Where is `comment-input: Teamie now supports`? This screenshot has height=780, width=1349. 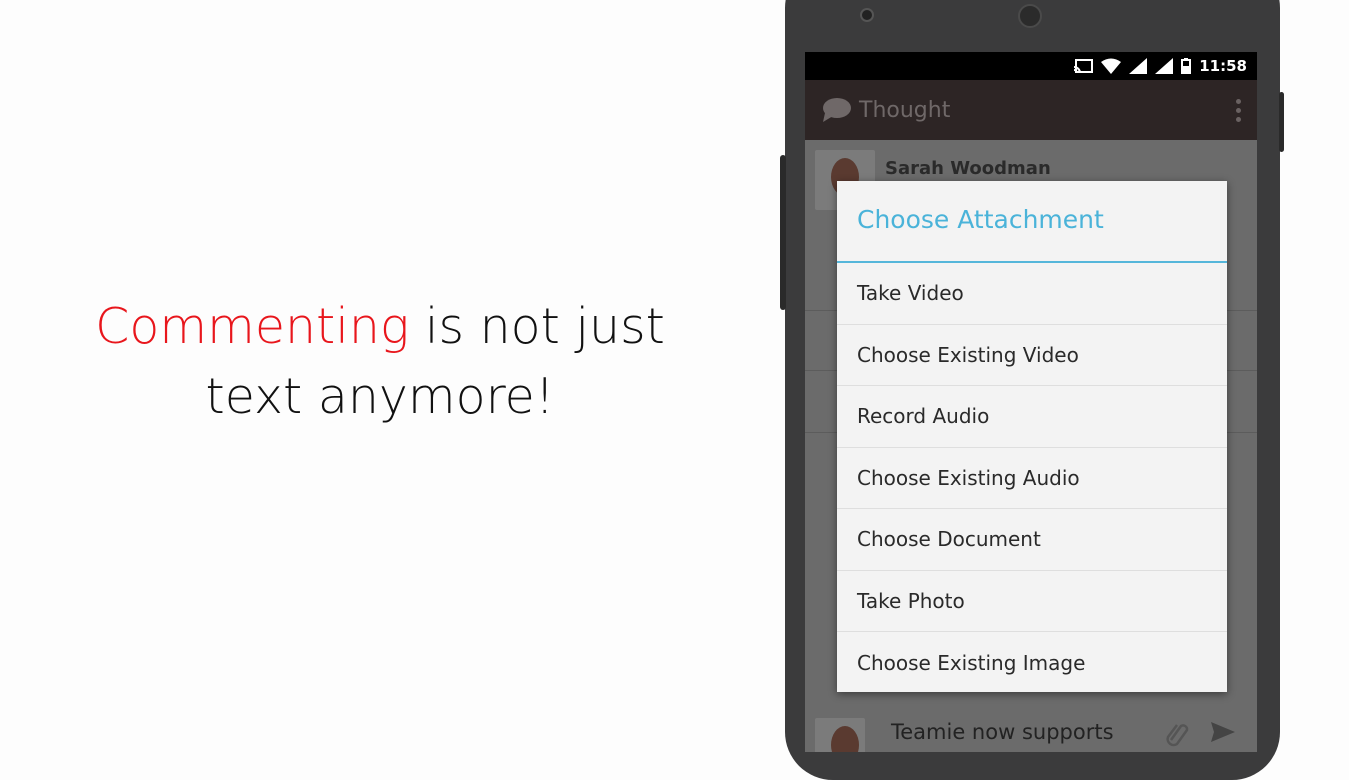
comment-input: Teamie now supports is located at coordinates (1002, 732).